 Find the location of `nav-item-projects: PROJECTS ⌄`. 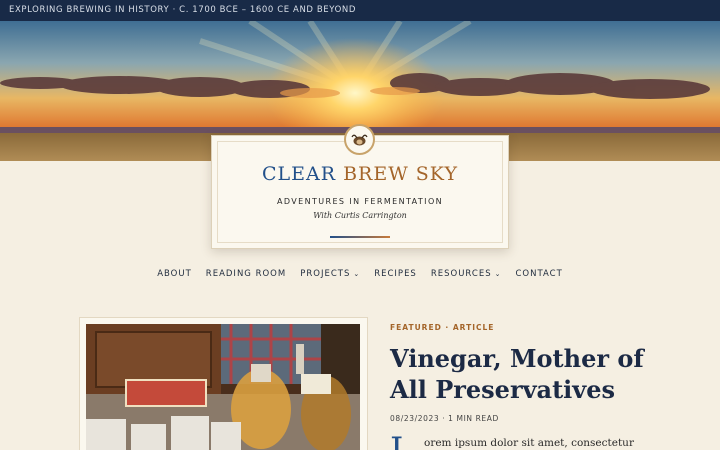

nav-item-projects: PROJECTS ⌄ is located at coordinates (330, 274).